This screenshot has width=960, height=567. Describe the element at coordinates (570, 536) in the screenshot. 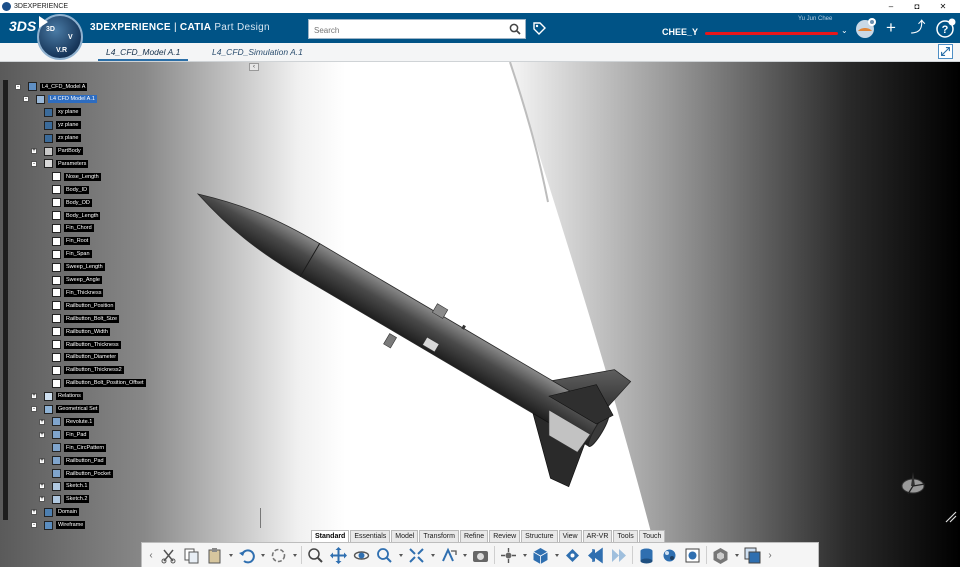

I see `tab-view: View` at that location.